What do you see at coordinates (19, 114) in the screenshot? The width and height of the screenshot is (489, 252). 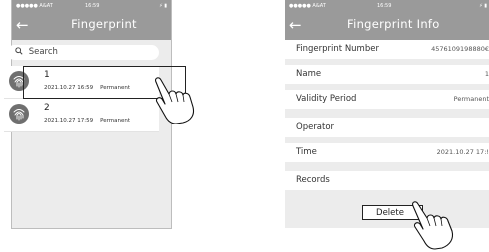 I see `fingerprint-icon` at bounding box center [19, 114].